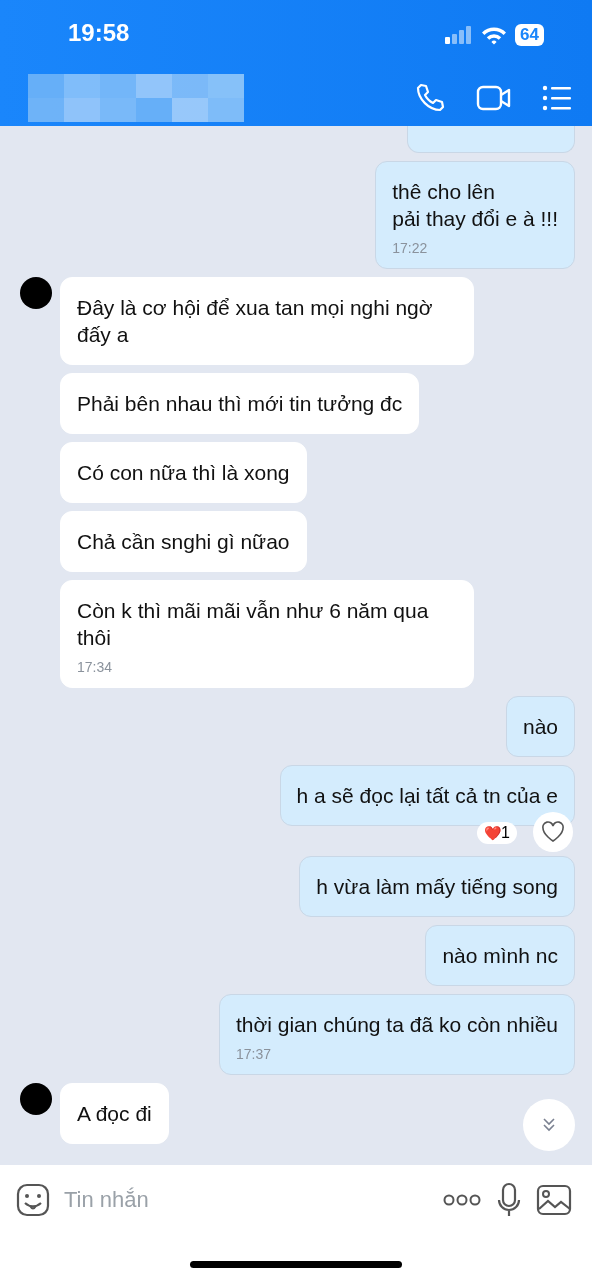  I want to click on message-bubble: h a sẽ đọc lại tất cả tn của e, so click(427, 795).